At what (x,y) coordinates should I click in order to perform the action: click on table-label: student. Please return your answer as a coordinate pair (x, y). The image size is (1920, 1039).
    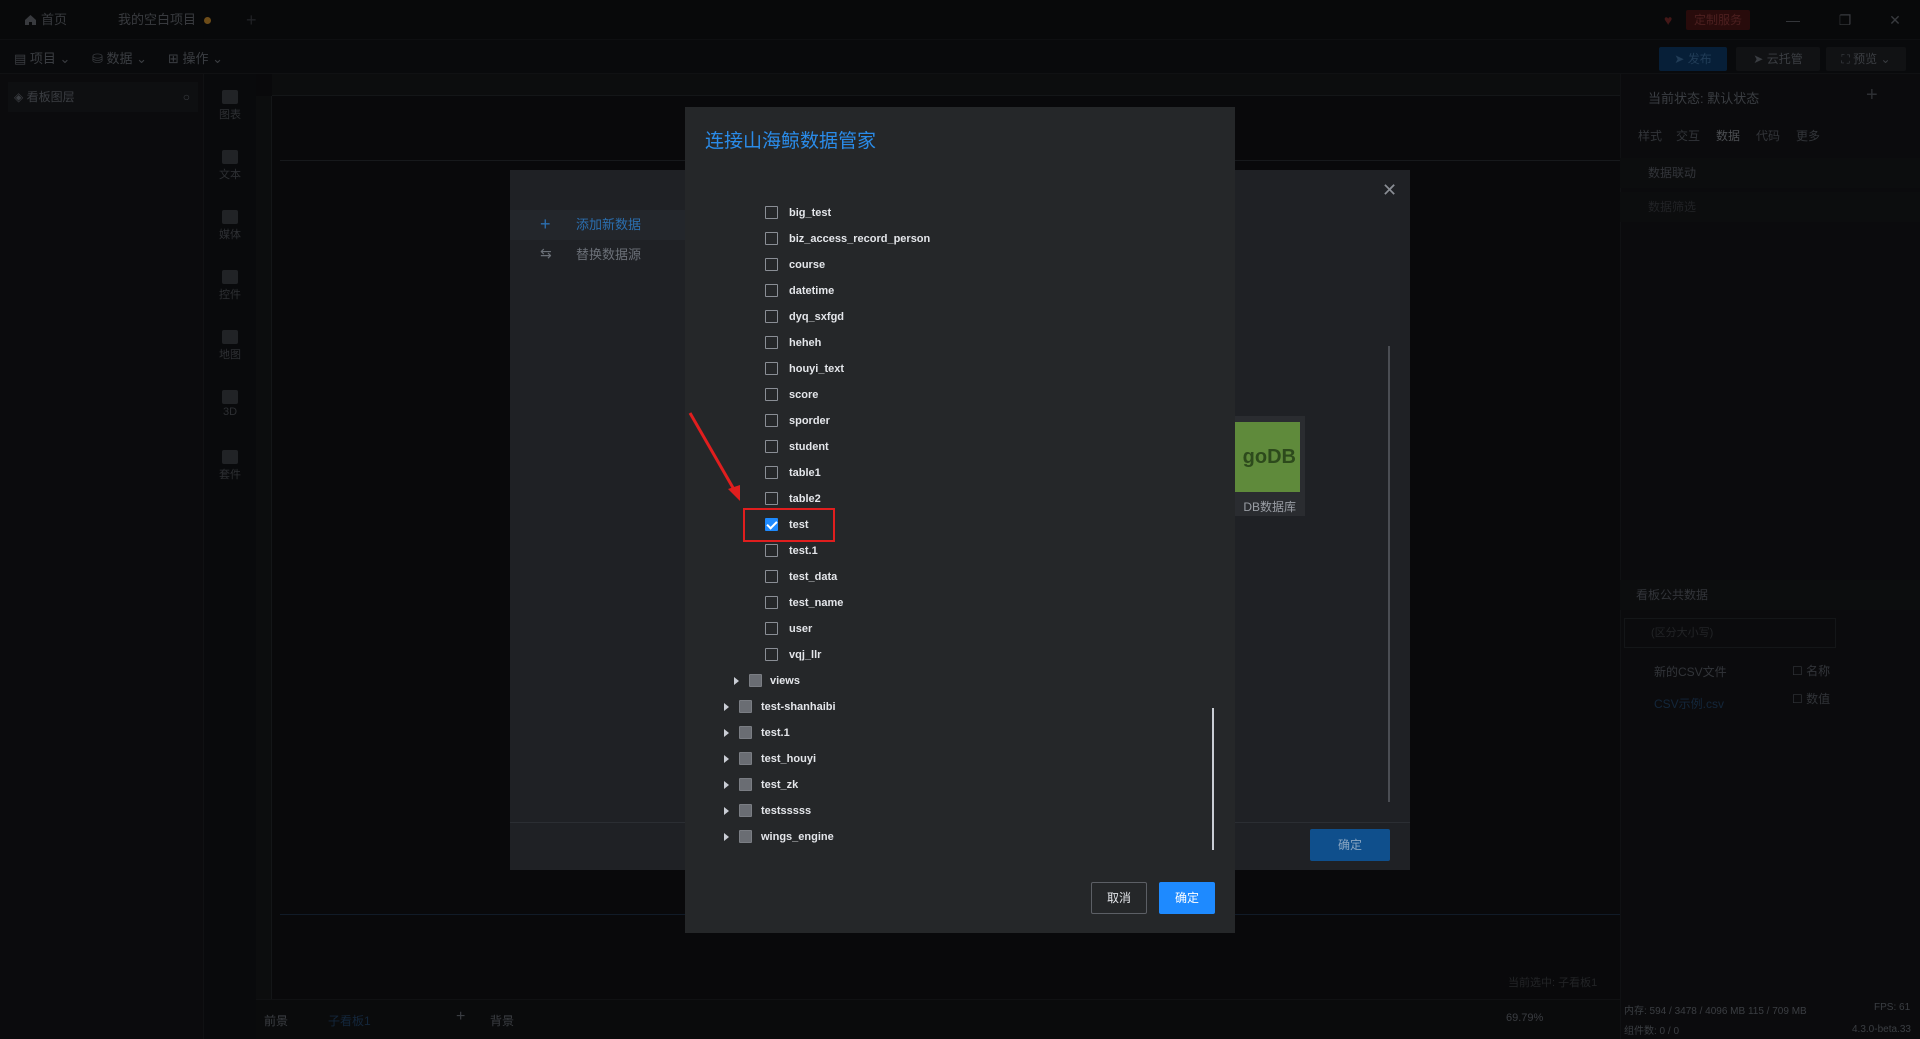
    Looking at the image, I should click on (809, 447).